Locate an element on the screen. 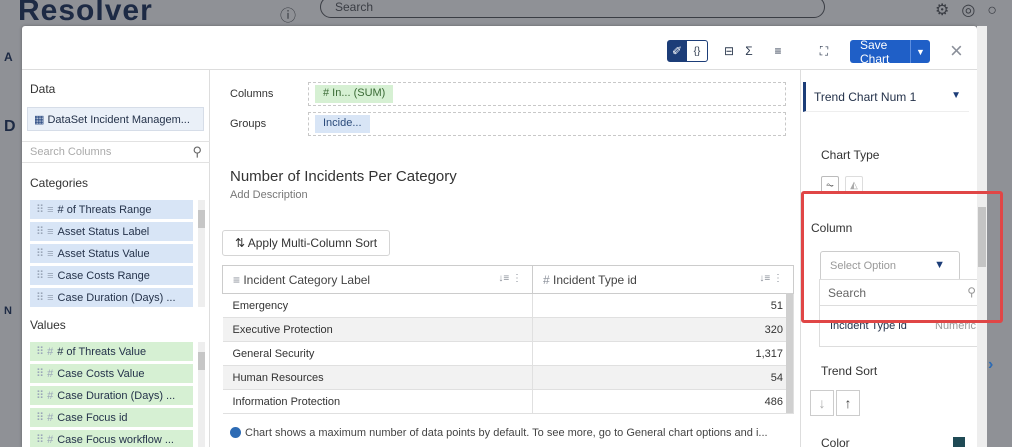  app-logo: Resolver is located at coordinates (85, 13).